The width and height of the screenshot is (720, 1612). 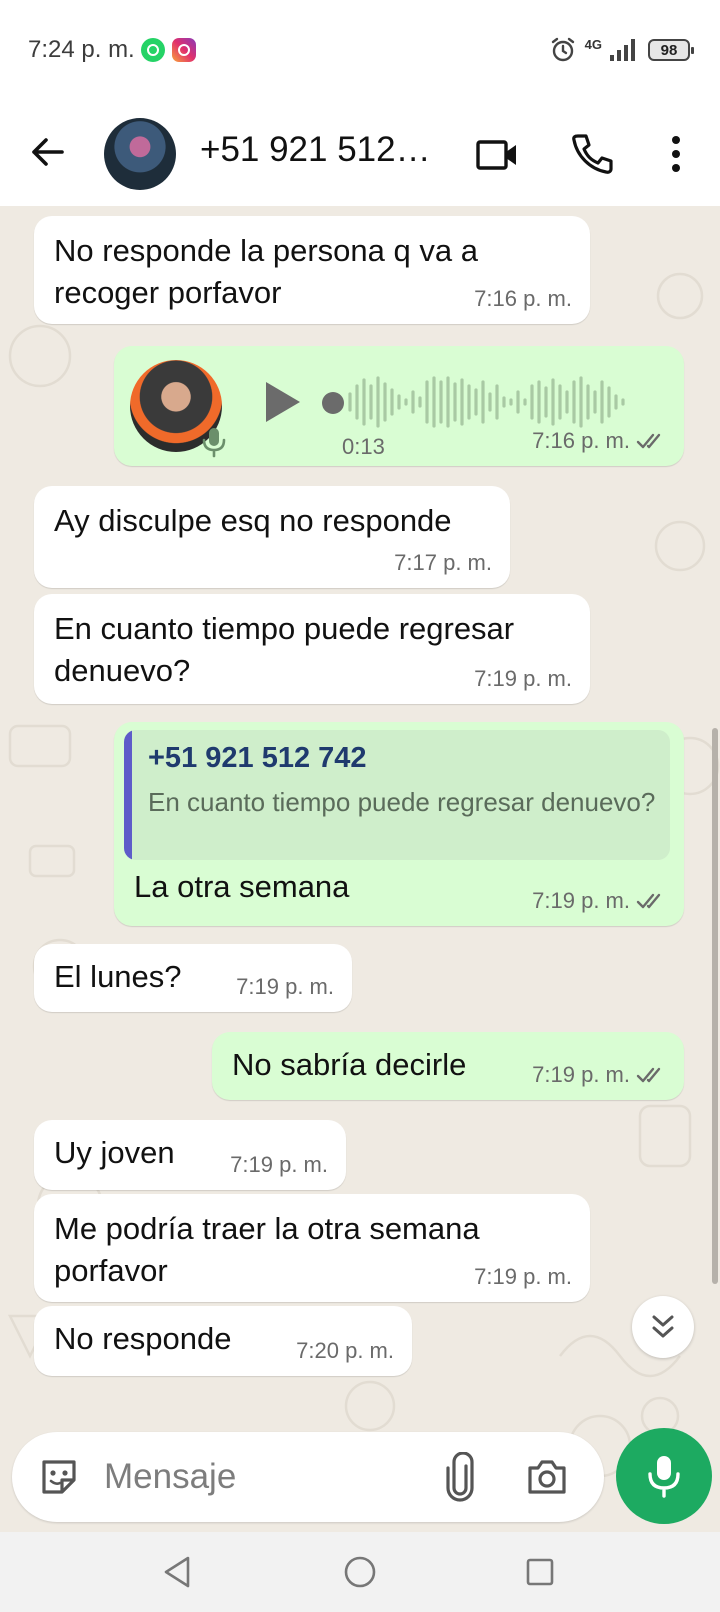 What do you see at coordinates (547, 1477) in the screenshot?
I see `camera-icon` at bounding box center [547, 1477].